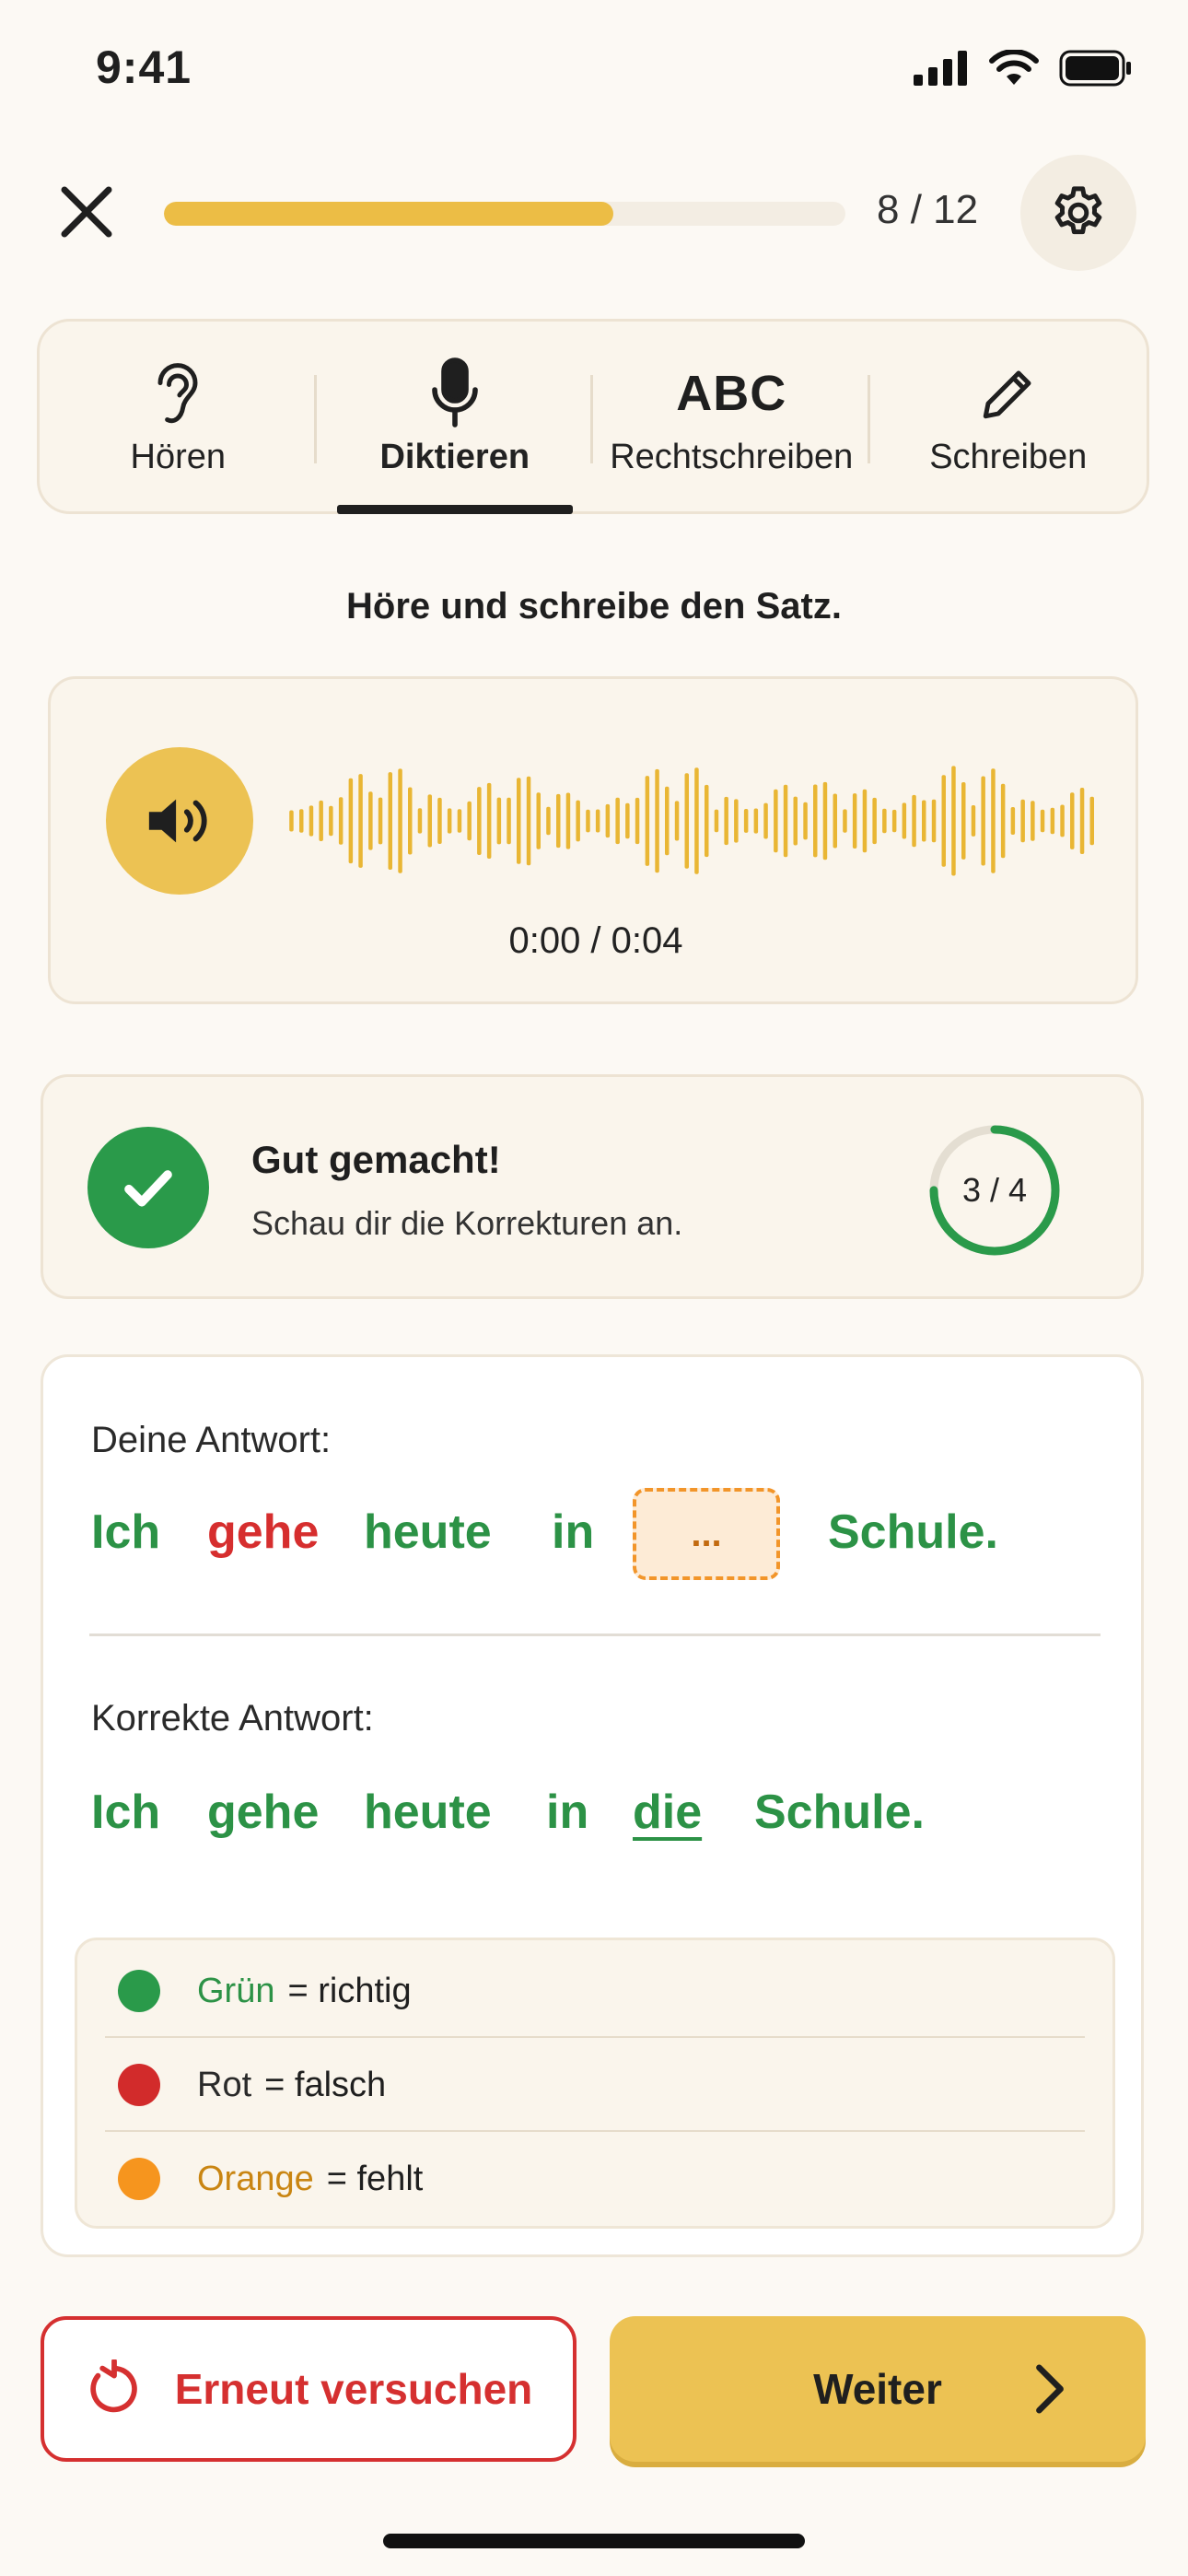 The image size is (1188, 2576). Describe the element at coordinates (389, 214) in the screenshot. I see `progress-fill` at that location.